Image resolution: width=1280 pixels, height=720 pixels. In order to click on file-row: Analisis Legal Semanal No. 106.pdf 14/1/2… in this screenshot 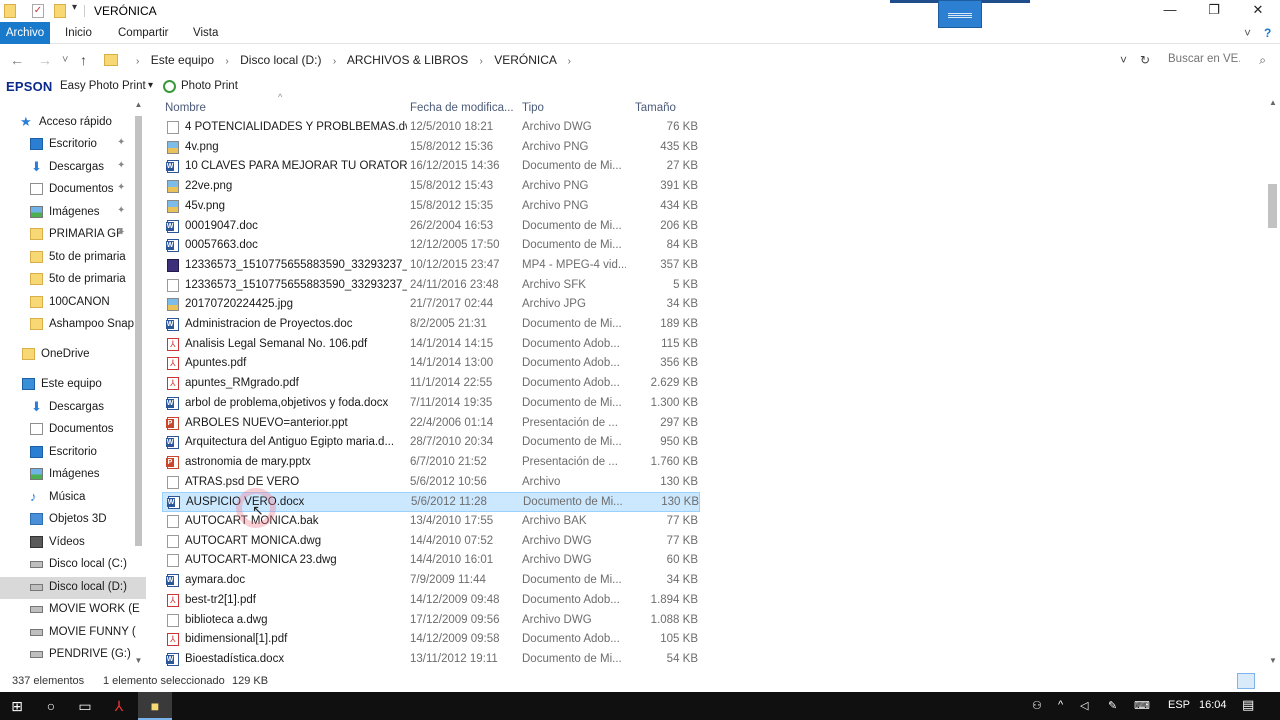, I will do `click(431, 345)`.